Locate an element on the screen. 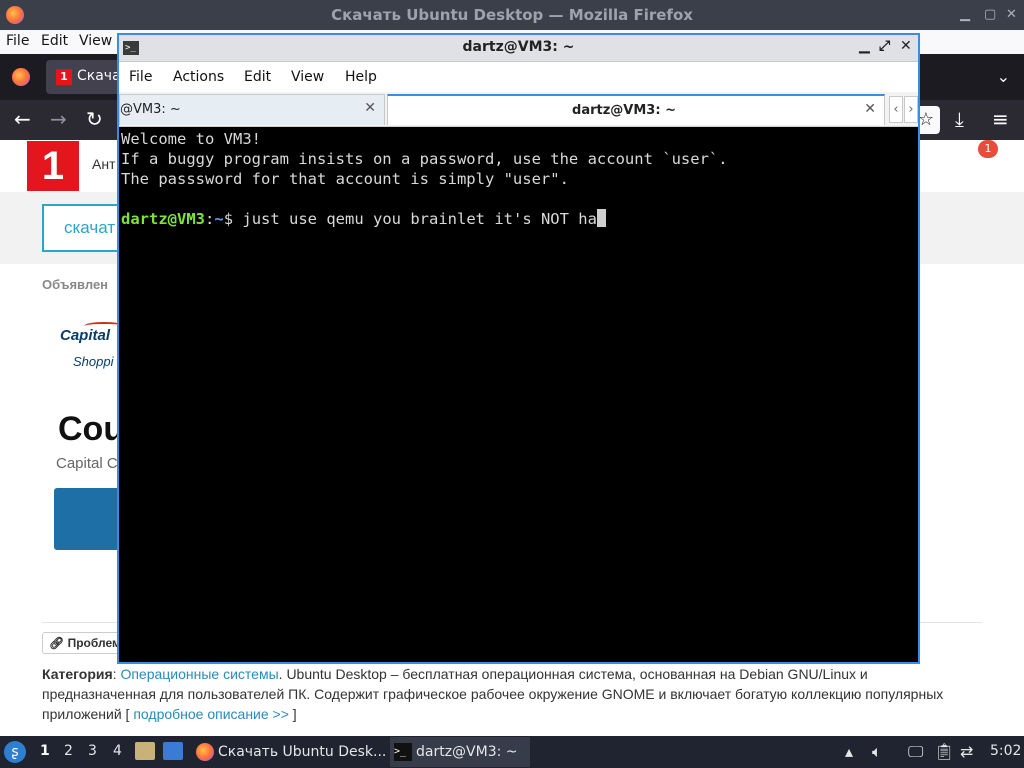 The width and height of the screenshot is (1024, 768). menu-actions: Actions is located at coordinates (198, 77).